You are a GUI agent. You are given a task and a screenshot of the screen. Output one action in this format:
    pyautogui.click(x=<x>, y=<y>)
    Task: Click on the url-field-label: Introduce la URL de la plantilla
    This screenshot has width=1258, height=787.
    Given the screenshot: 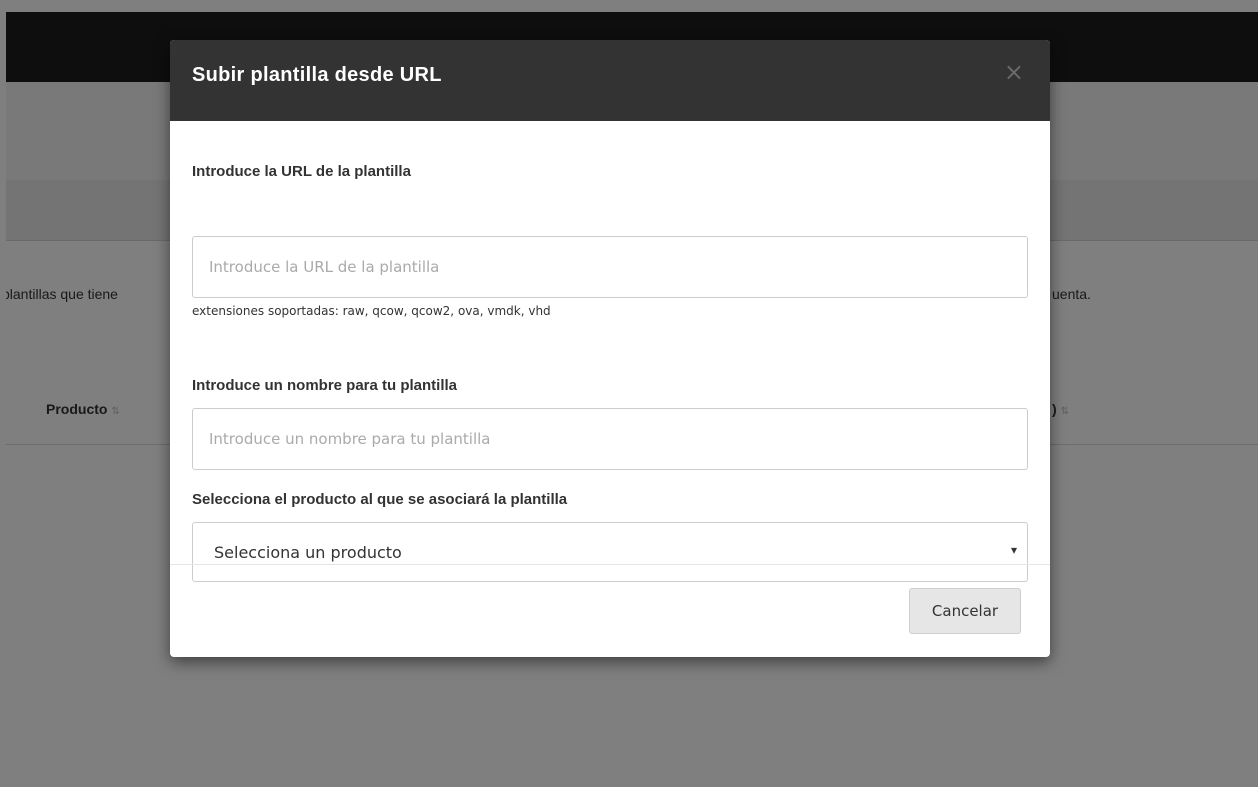 What is the action you would take?
    pyautogui.click(x=301, y=171)
    